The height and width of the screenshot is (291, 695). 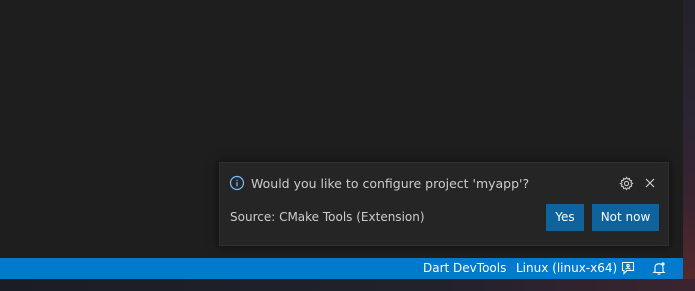 I want to click on feedback-icon, so click(x=628, y=268).